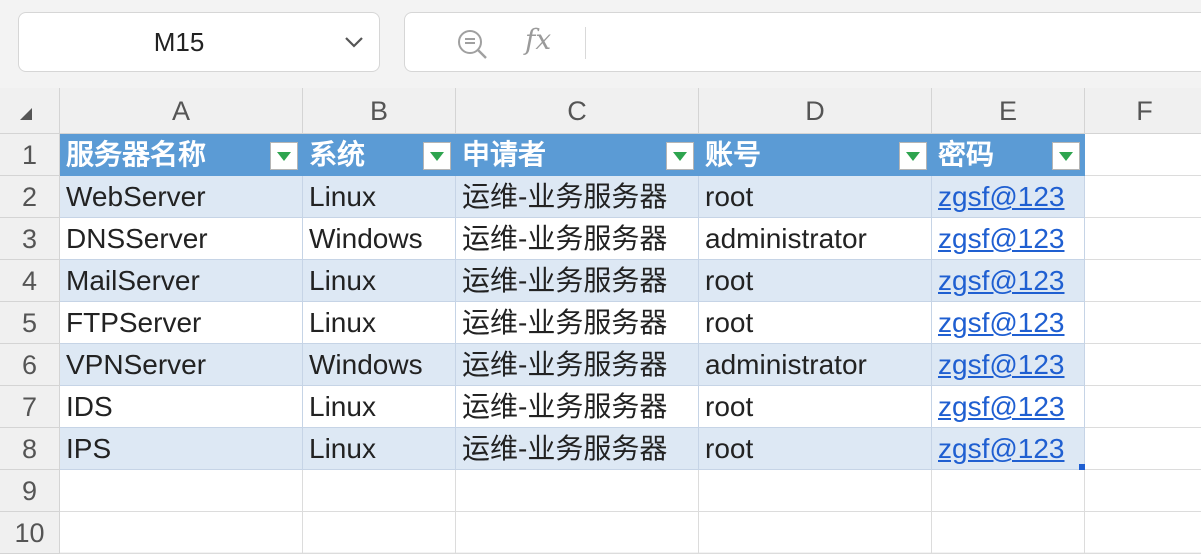 The width and height of the screenshot is (1201, 554). What do you see at coordinates (733, 154) in the screenshot?
I see `table-header-label: 账号` at bounding box center [733, 154].